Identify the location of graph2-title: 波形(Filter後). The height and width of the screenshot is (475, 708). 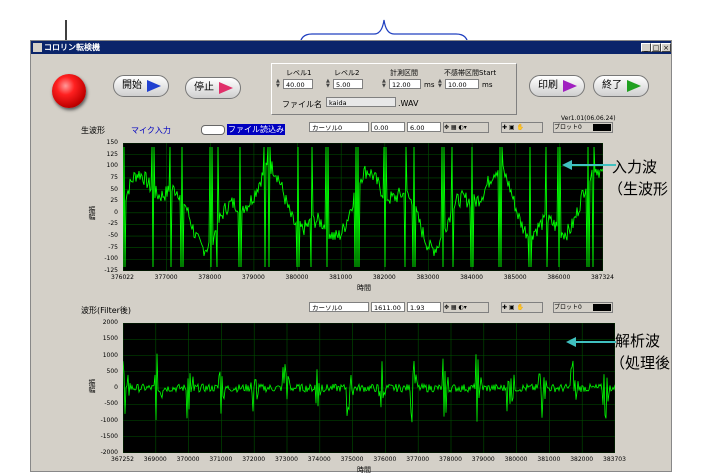
(106, 310).